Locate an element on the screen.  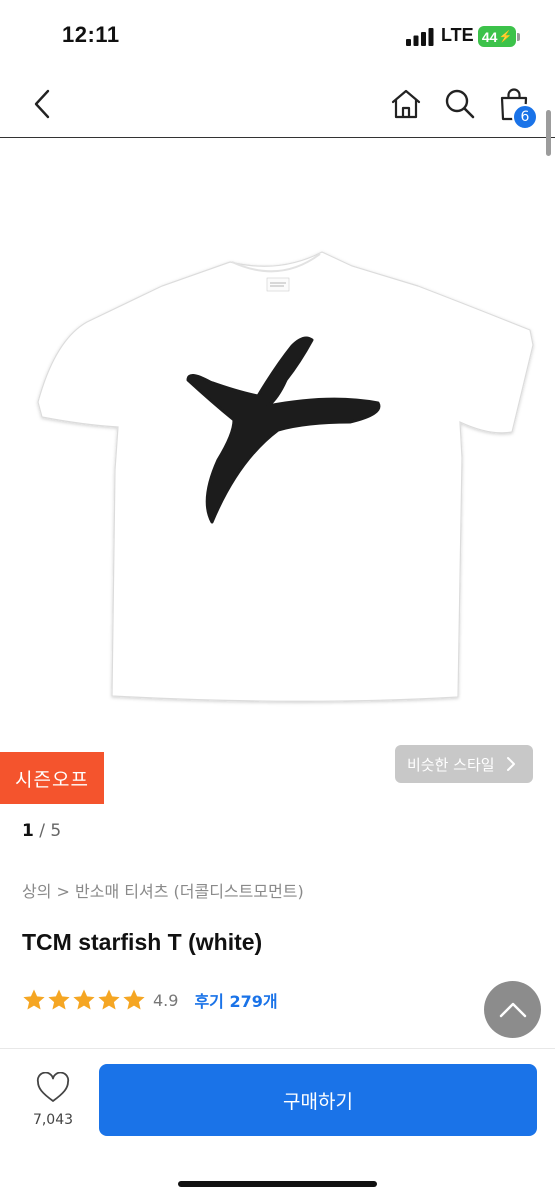
back-button is located at coordinates (42, 104).